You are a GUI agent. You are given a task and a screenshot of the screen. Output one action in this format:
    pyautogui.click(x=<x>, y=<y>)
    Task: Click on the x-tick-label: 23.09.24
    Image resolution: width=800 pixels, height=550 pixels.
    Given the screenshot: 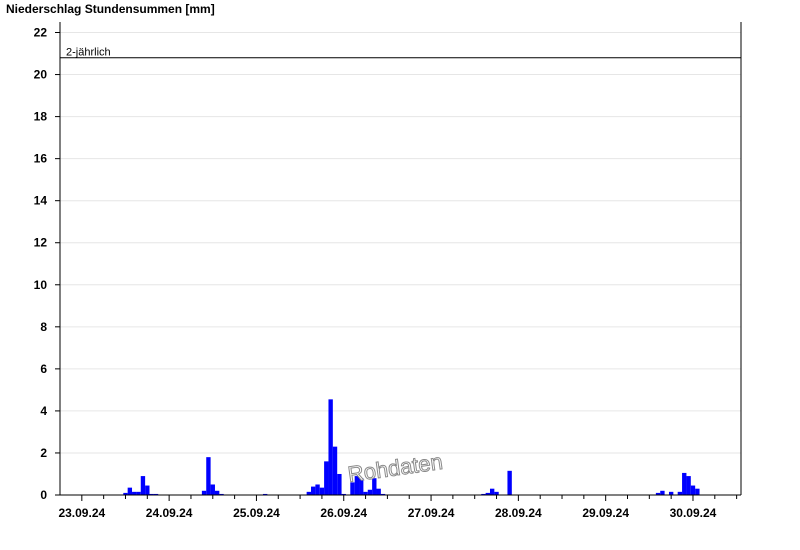 What is the action you would take?
    pyautogui.click(x=81, y=513)
    